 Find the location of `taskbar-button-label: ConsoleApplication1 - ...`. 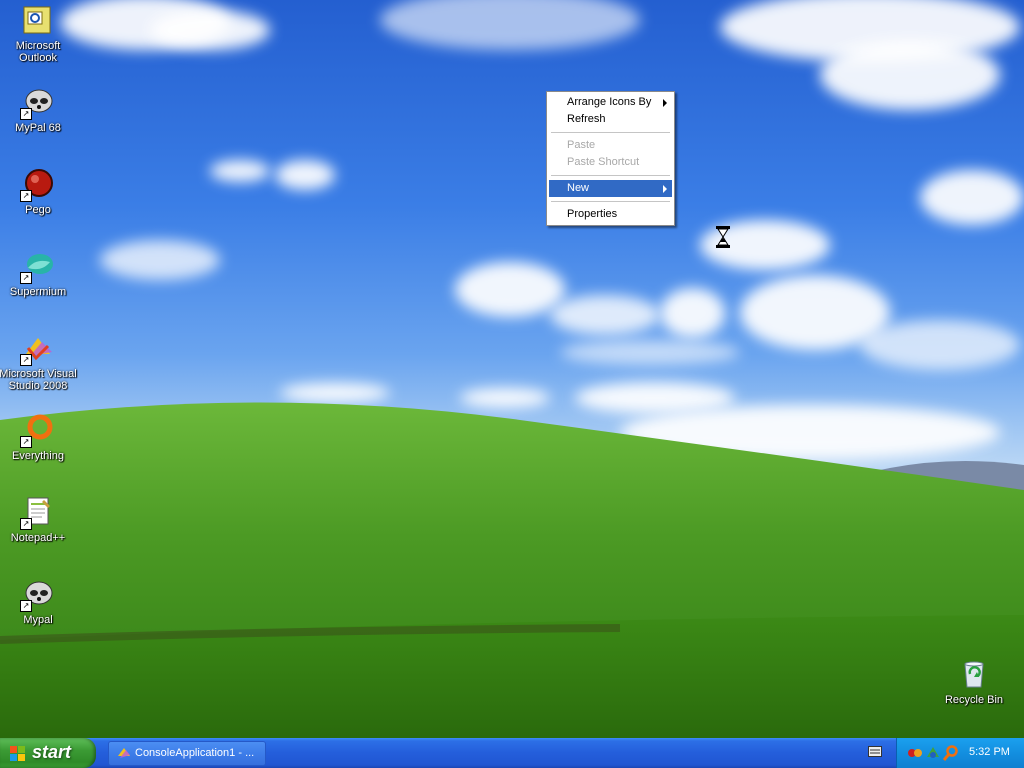

taskbar-button-label: ConsoleApplication1 - ... is located at coordinates (195, 753).